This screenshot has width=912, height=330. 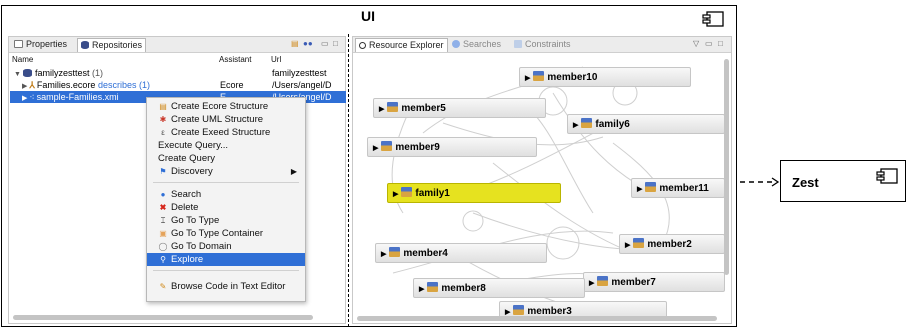 I want to click on graph-node-member2: ▶ member2, so click(x=672, y=244).